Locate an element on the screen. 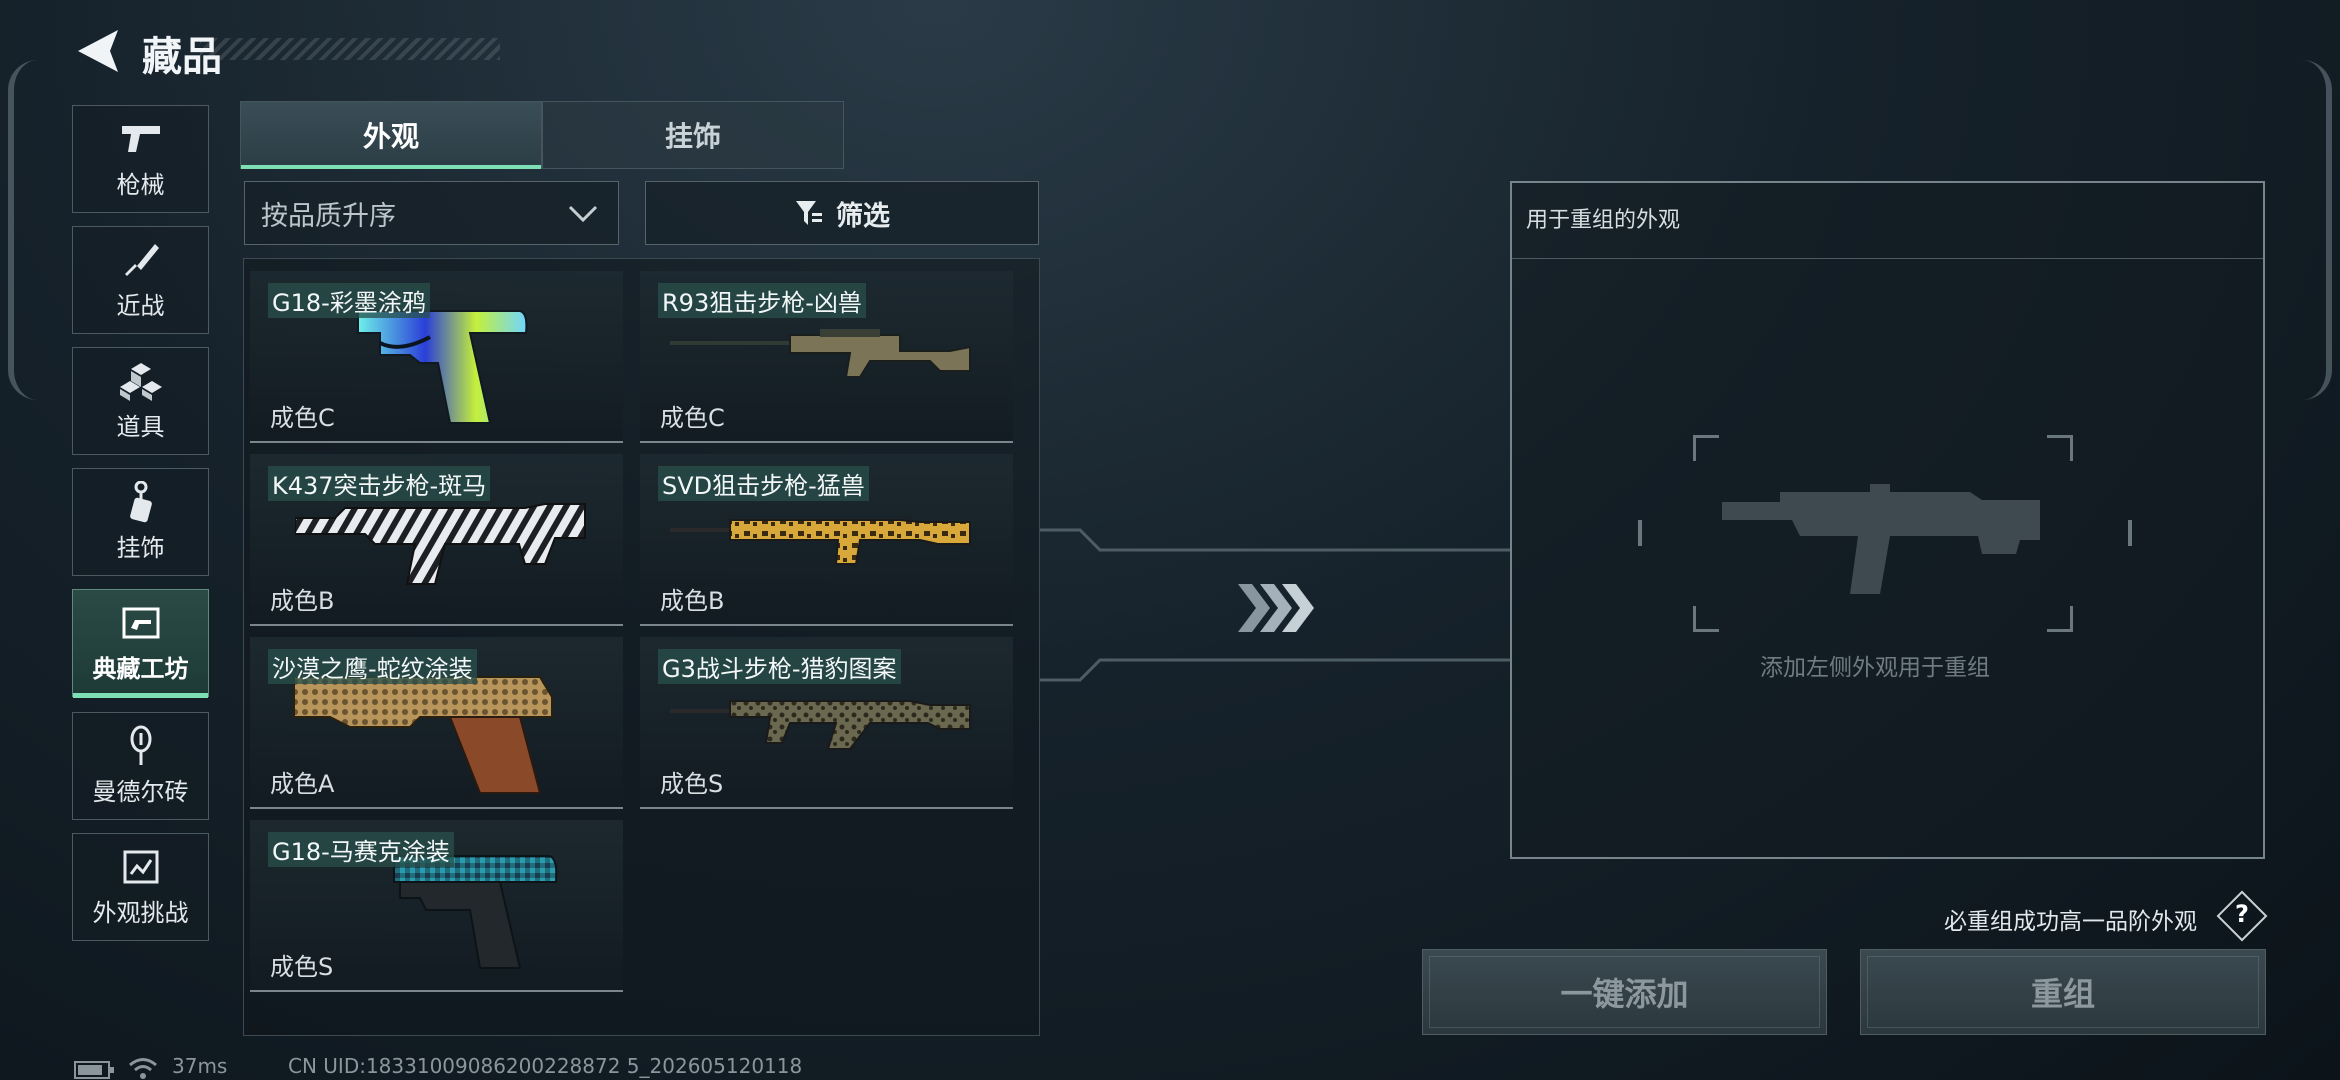  back-arrow-icon is located at coordinates (98, 51).